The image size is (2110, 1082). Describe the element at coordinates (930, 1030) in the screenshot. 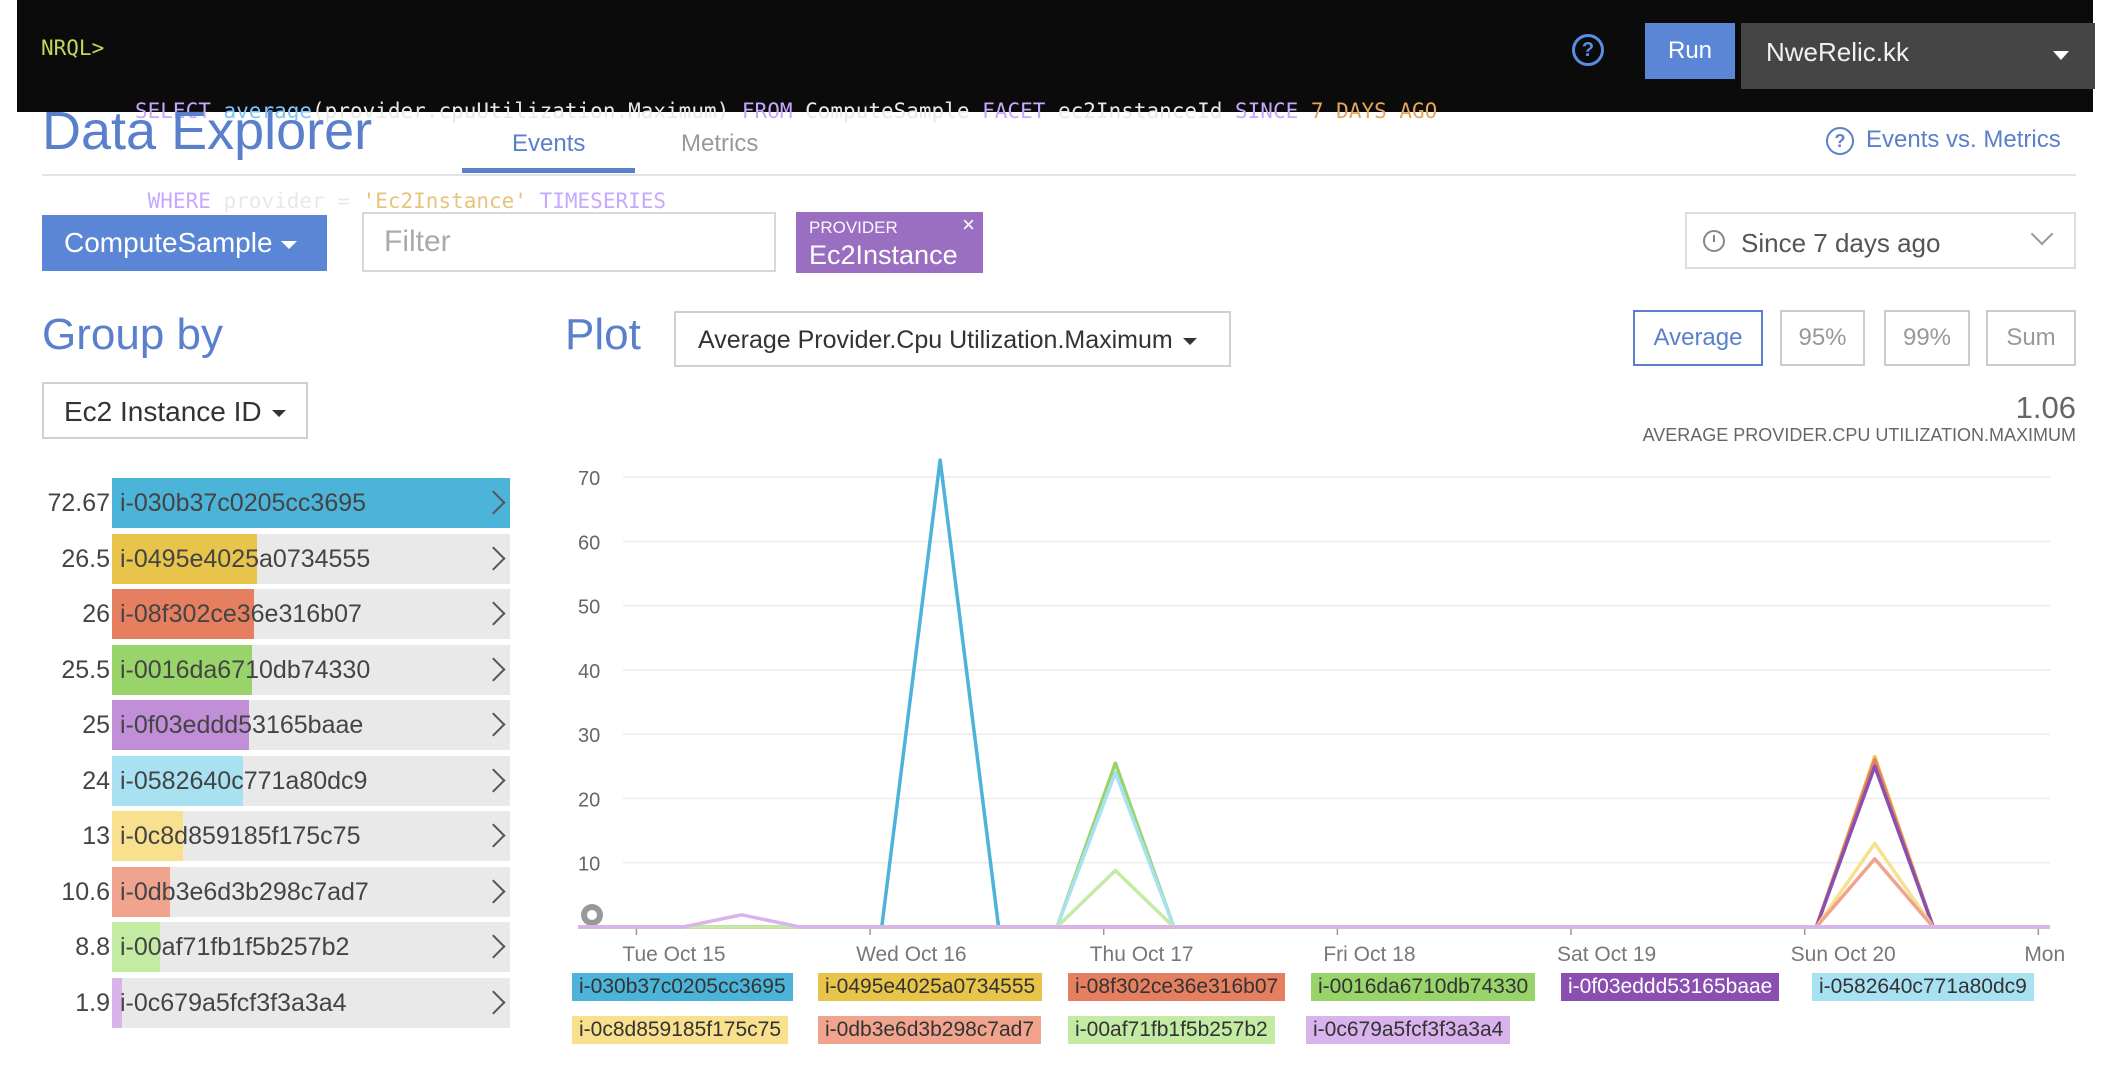

I see `legend-item: i-0db3e6d3b298c7ad7` at that location.